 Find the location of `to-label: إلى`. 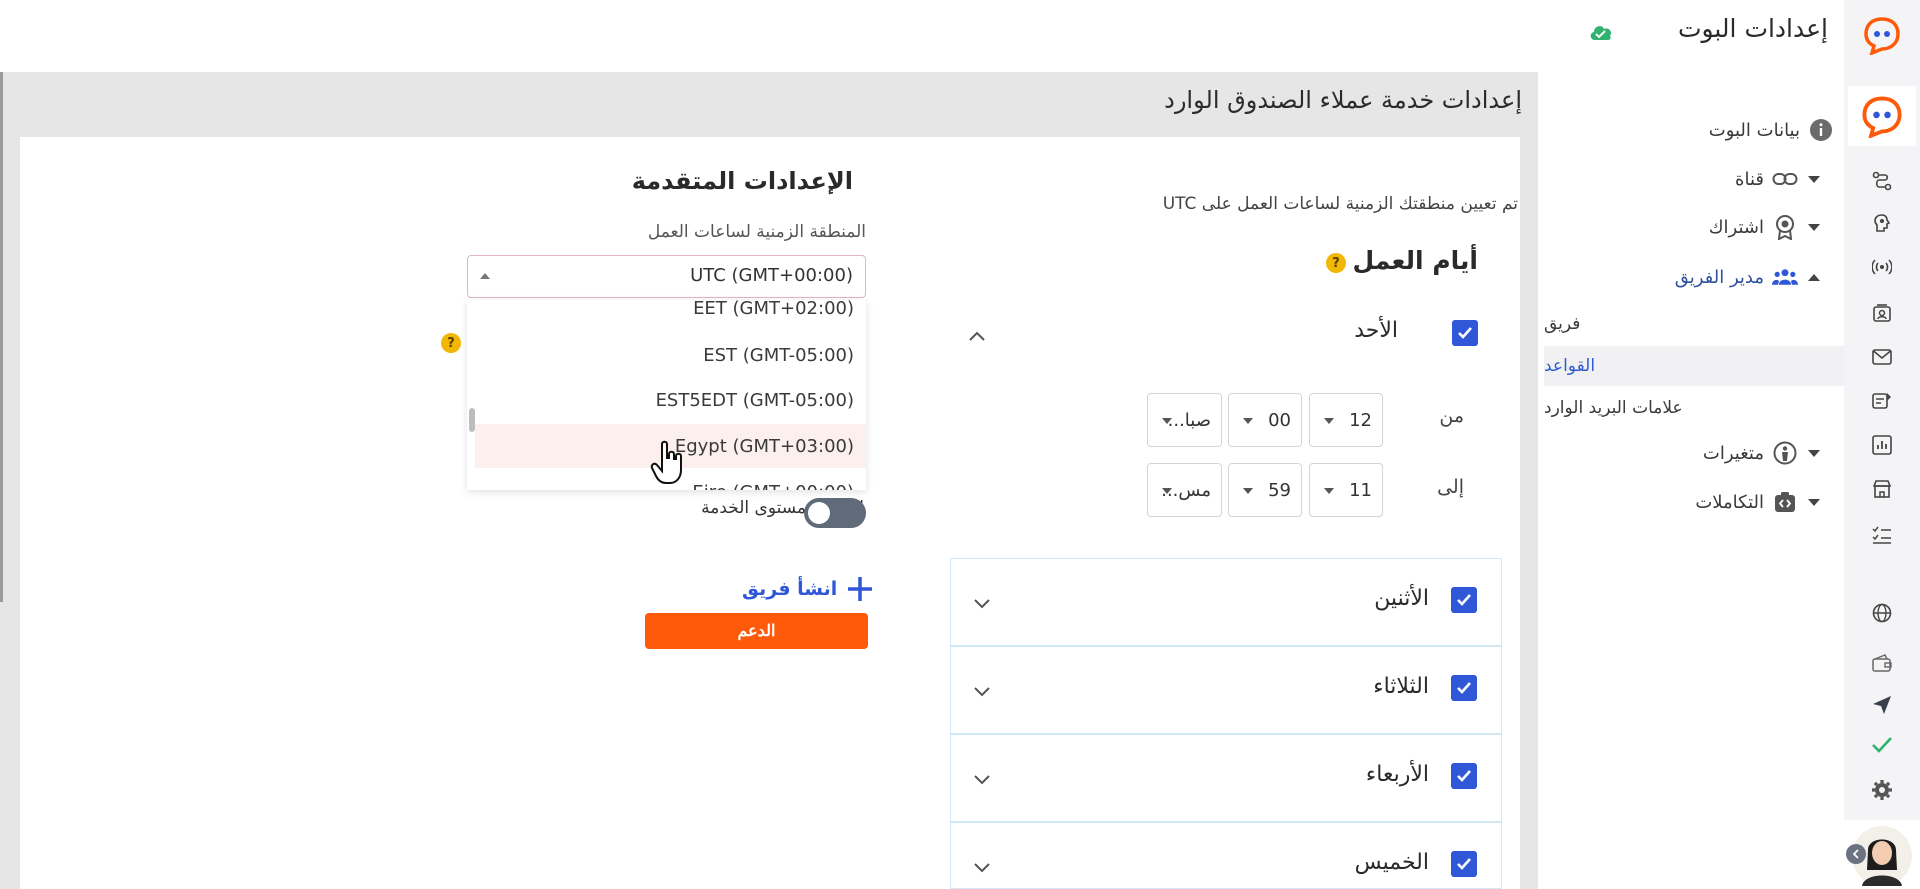

to-label: إلى is located at coordinates (1450, 487).